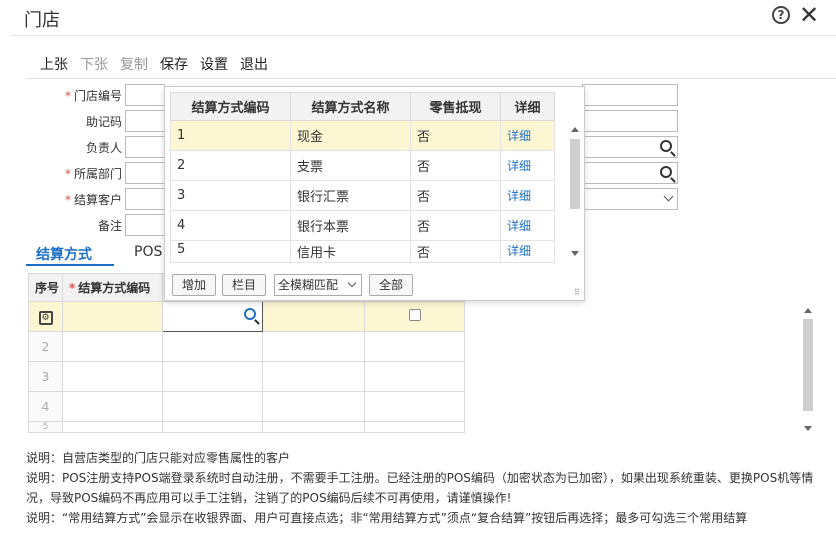 This screenshot has width=836, height=560. What do you see at coordinates (45, 406) in the screenshot?
I see `row-number: 4` at bounding box center [45, 406].